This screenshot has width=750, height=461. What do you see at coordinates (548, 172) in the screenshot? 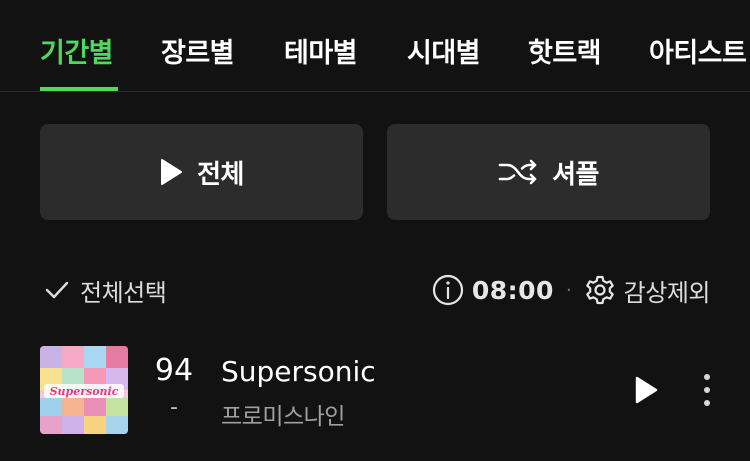
I see `shuffle-button: 셔플` at bounding box center [548, 172].